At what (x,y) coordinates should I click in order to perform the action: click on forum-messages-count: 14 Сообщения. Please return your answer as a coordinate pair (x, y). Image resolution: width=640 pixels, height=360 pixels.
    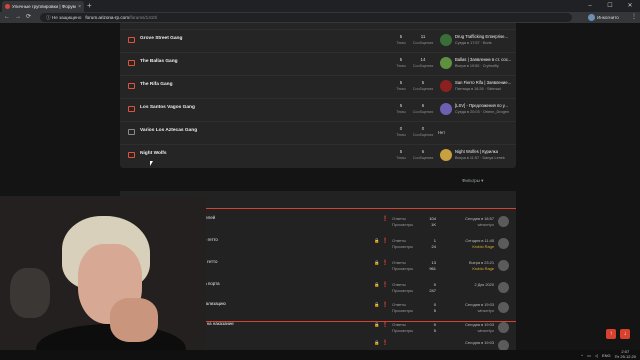
    Looking at the image, I should click on (423, 62).